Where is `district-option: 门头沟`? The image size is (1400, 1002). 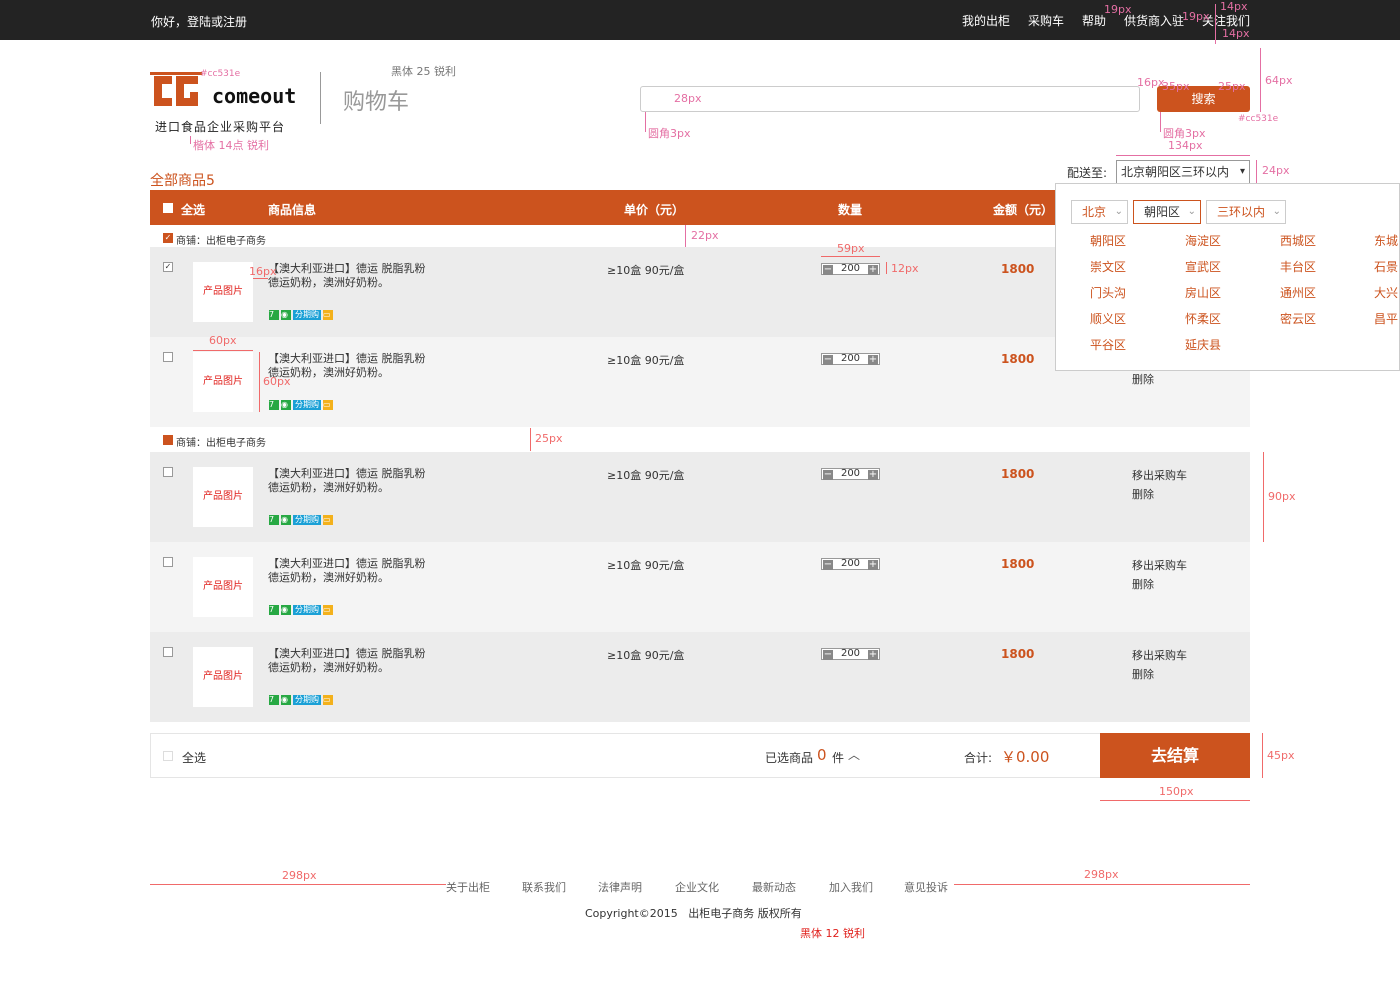
district-option: 门头沟 is located at coordinates (1108, 292).